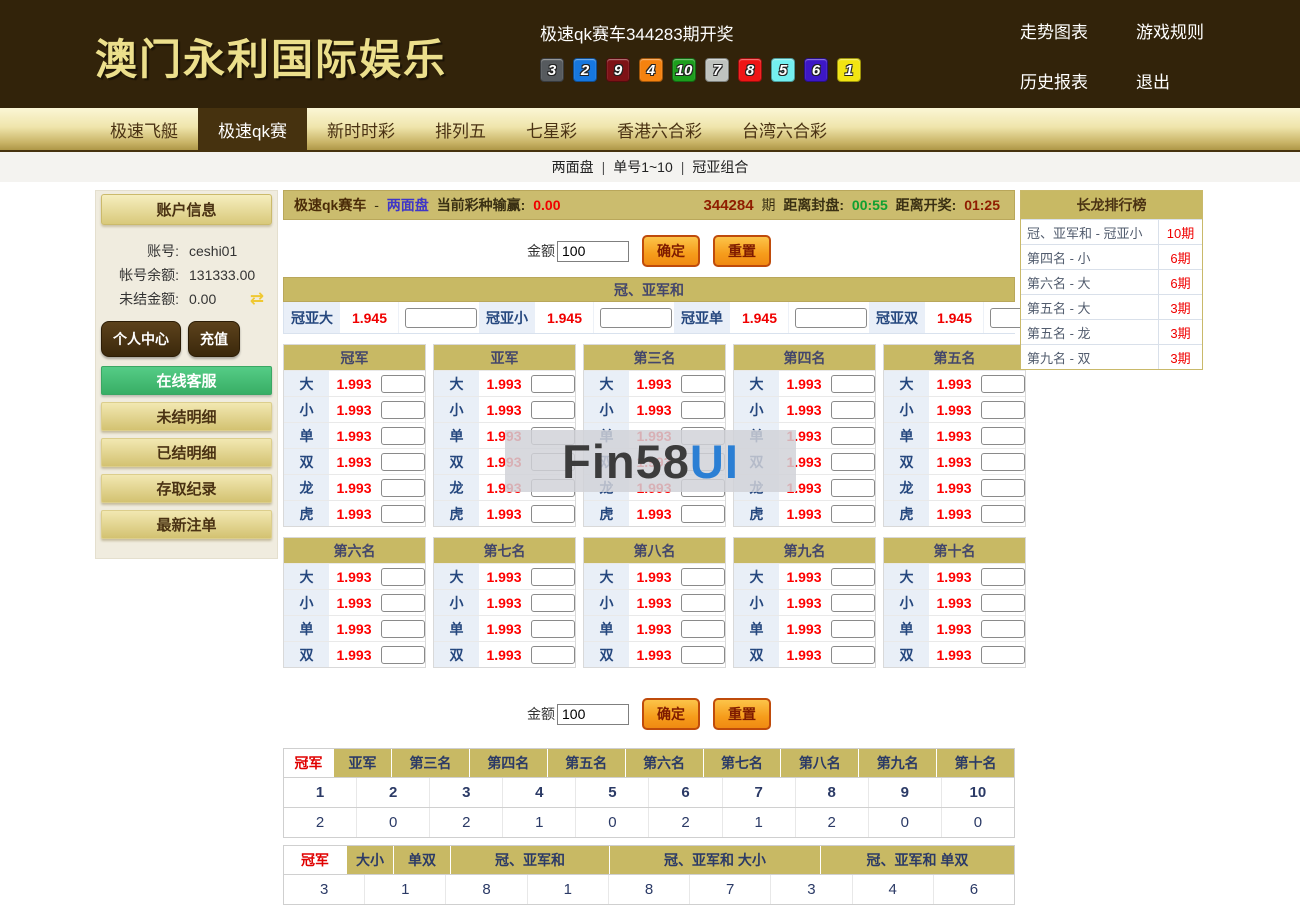 The width and height of the screenshot is (1300, 916). I want to click on number-board-tab-4: 第五名, so click(587, 763).